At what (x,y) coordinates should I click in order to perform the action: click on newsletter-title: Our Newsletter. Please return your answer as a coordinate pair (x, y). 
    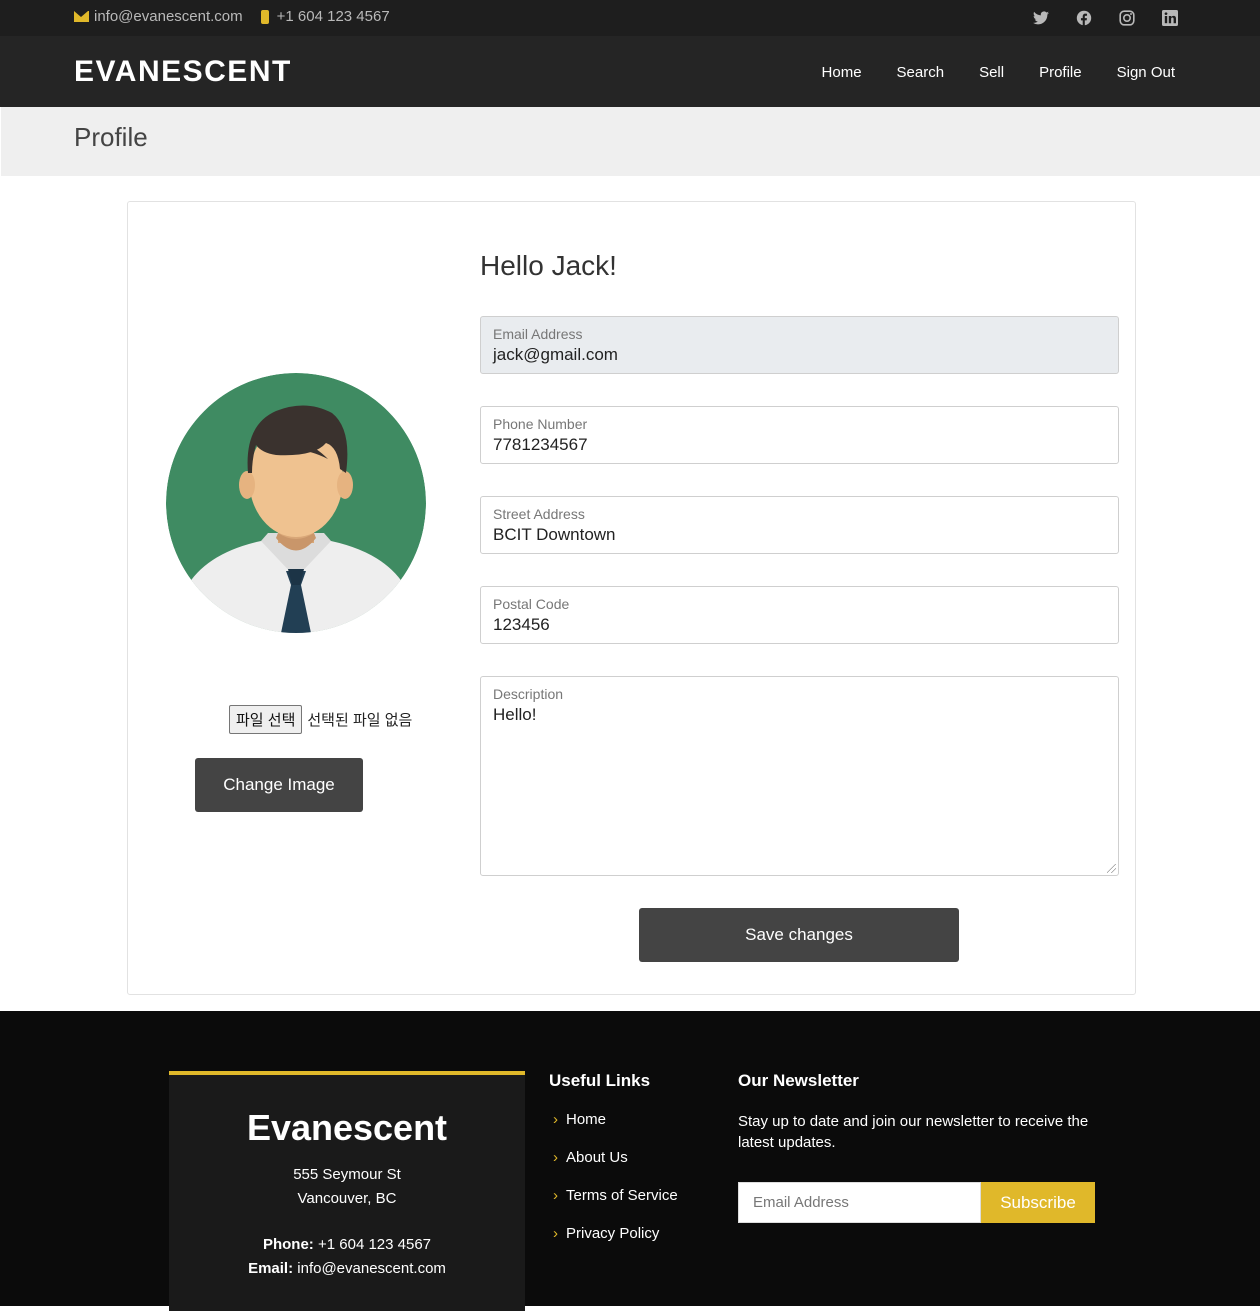
    Looking at the image, I should click on (798, 1080).